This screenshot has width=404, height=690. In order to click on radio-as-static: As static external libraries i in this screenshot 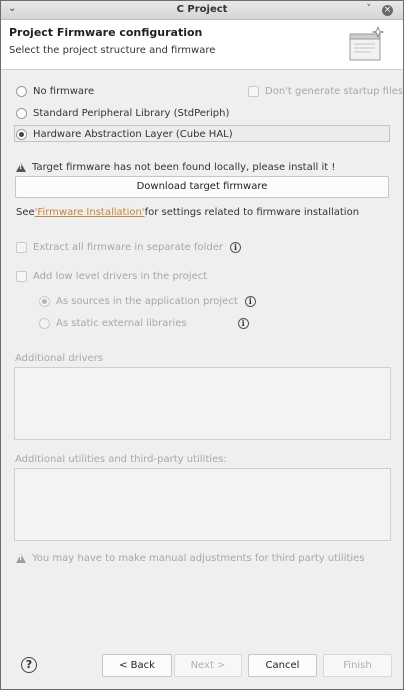, I will do `click(144, 323)`.